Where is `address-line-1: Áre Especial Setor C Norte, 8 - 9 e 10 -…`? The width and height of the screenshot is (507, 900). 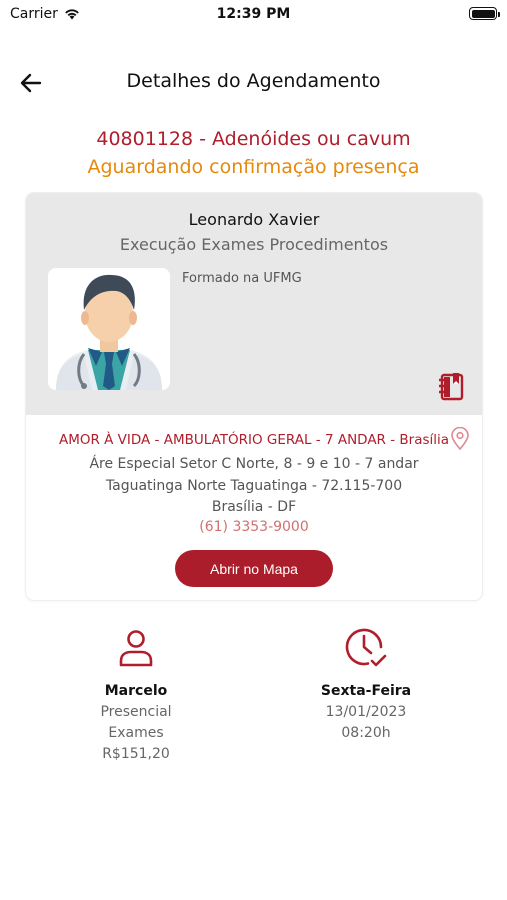 address-line-1: Áre Especial Setor C Norte, 8 - 9 e 10 -… is located at coordinates (254, 464).